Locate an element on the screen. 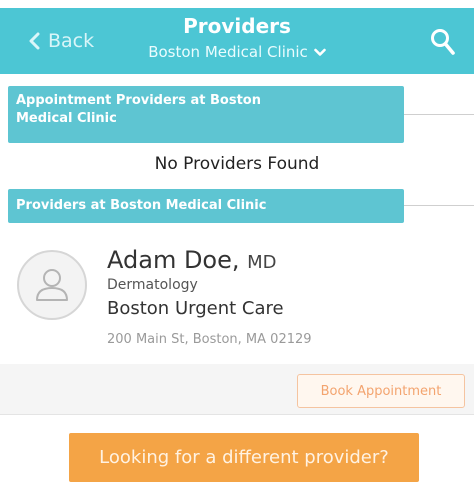 This screenshot has height=482, width=474. app-header: Back Providers Boston Medical Clinic is located at coordinates (237, 41).